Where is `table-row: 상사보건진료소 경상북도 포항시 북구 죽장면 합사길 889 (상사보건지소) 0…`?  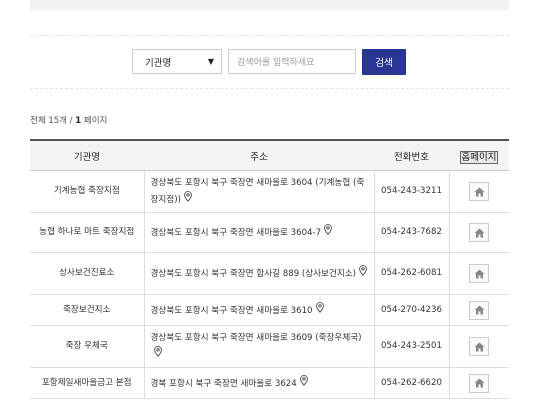 table-row: 상사보건진료소 경상북도 포항시 북구 죽장면 합사길 889 (상사보건지소) 0… is located at coordinates (269, 273).